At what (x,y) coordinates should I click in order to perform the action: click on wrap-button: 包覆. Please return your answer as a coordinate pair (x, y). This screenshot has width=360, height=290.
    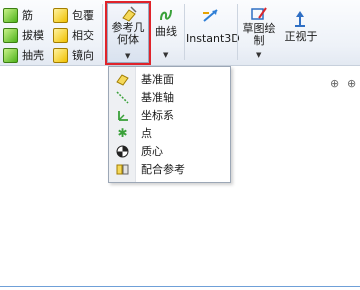
    Looking at the image, I should click on (73, 15).